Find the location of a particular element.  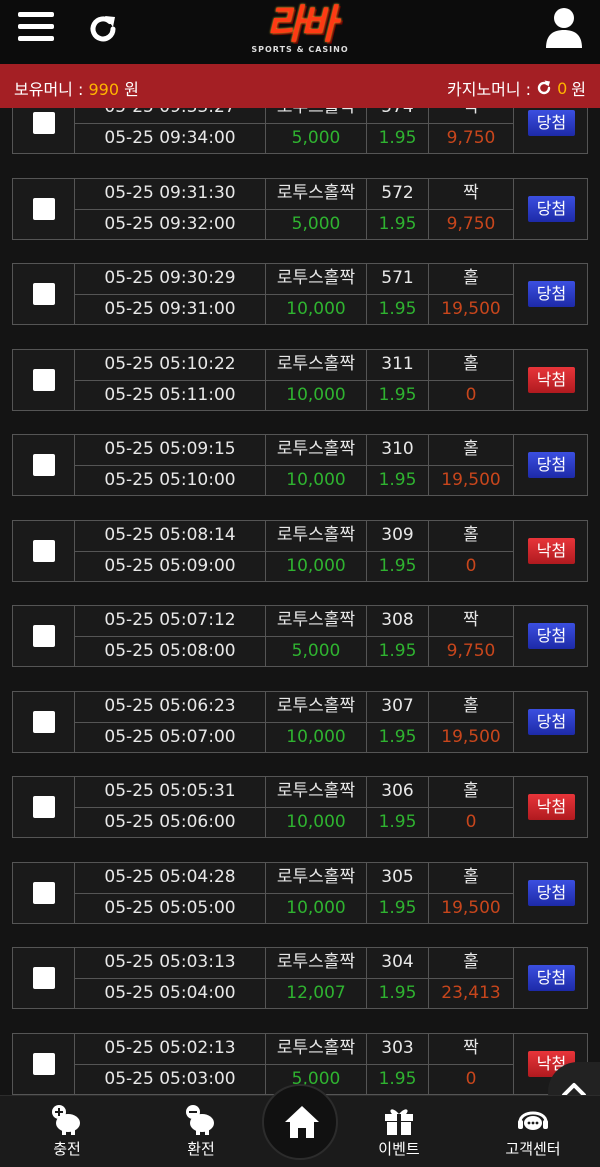

site-logo: 라바 SPORTS & CASINO is located at coordinates (300, 32).